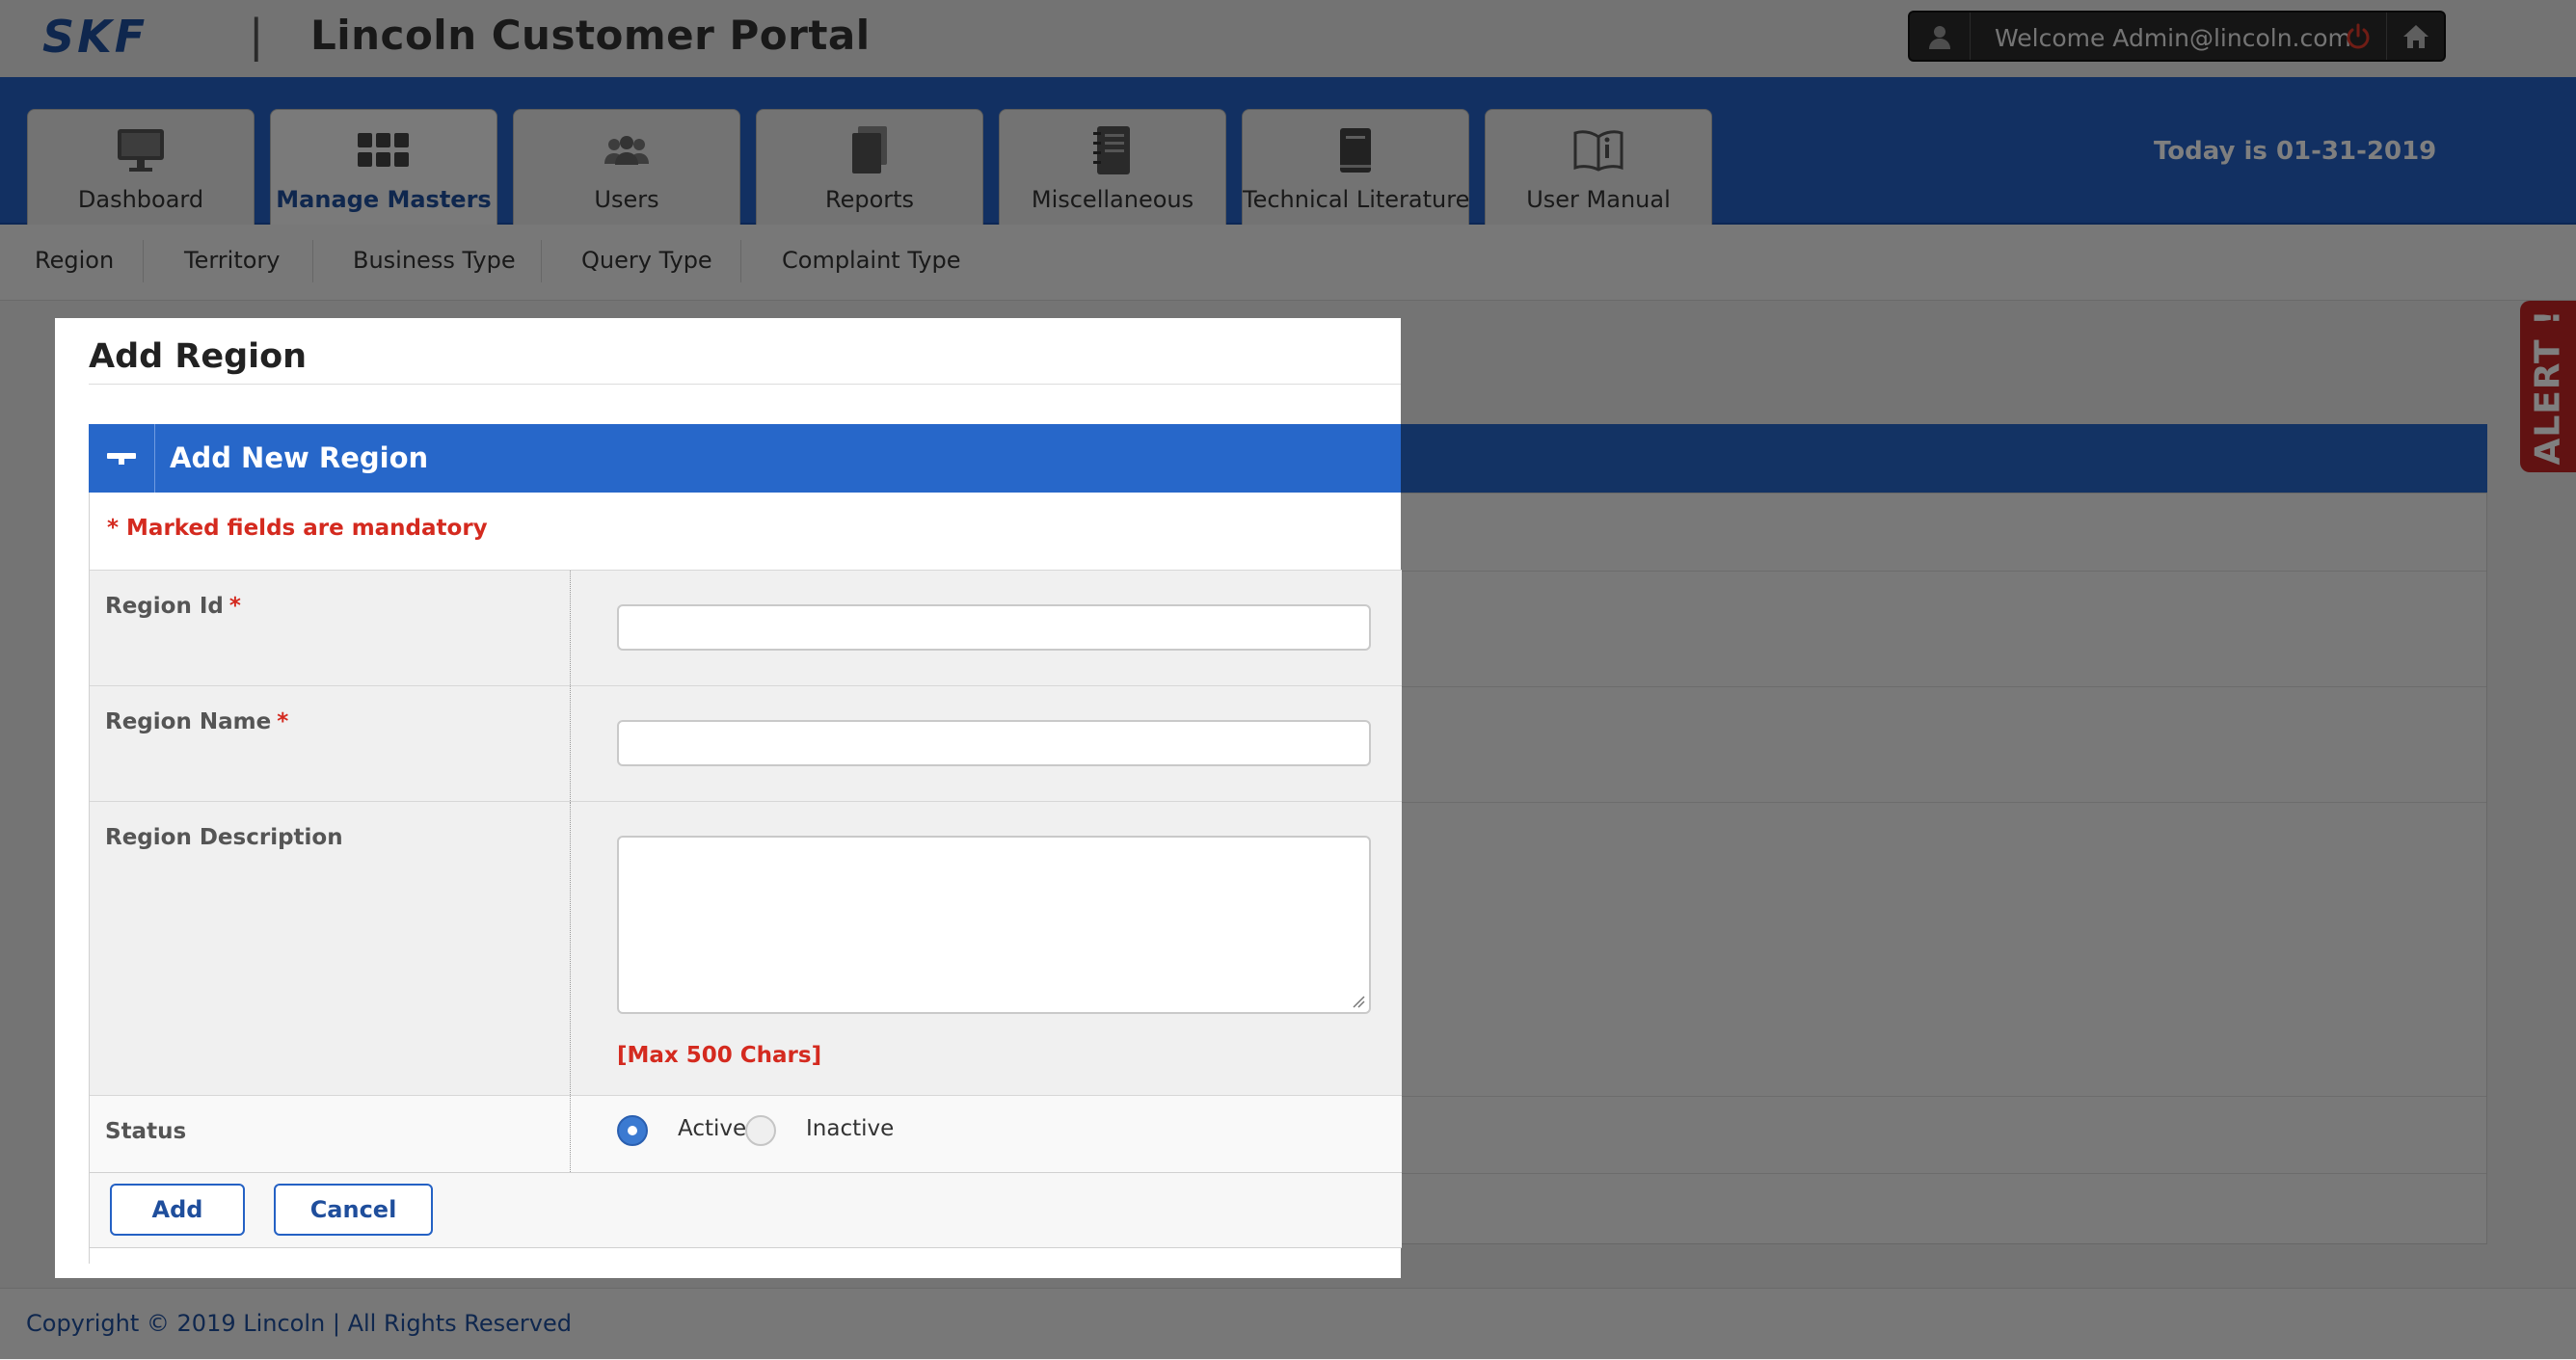 The width and height of the screenshot is (2576, 1360). What do you see at coordinates (633, 1131) in the screenshot?
I see `status-active-radio` at bounding box center [633, 1131].